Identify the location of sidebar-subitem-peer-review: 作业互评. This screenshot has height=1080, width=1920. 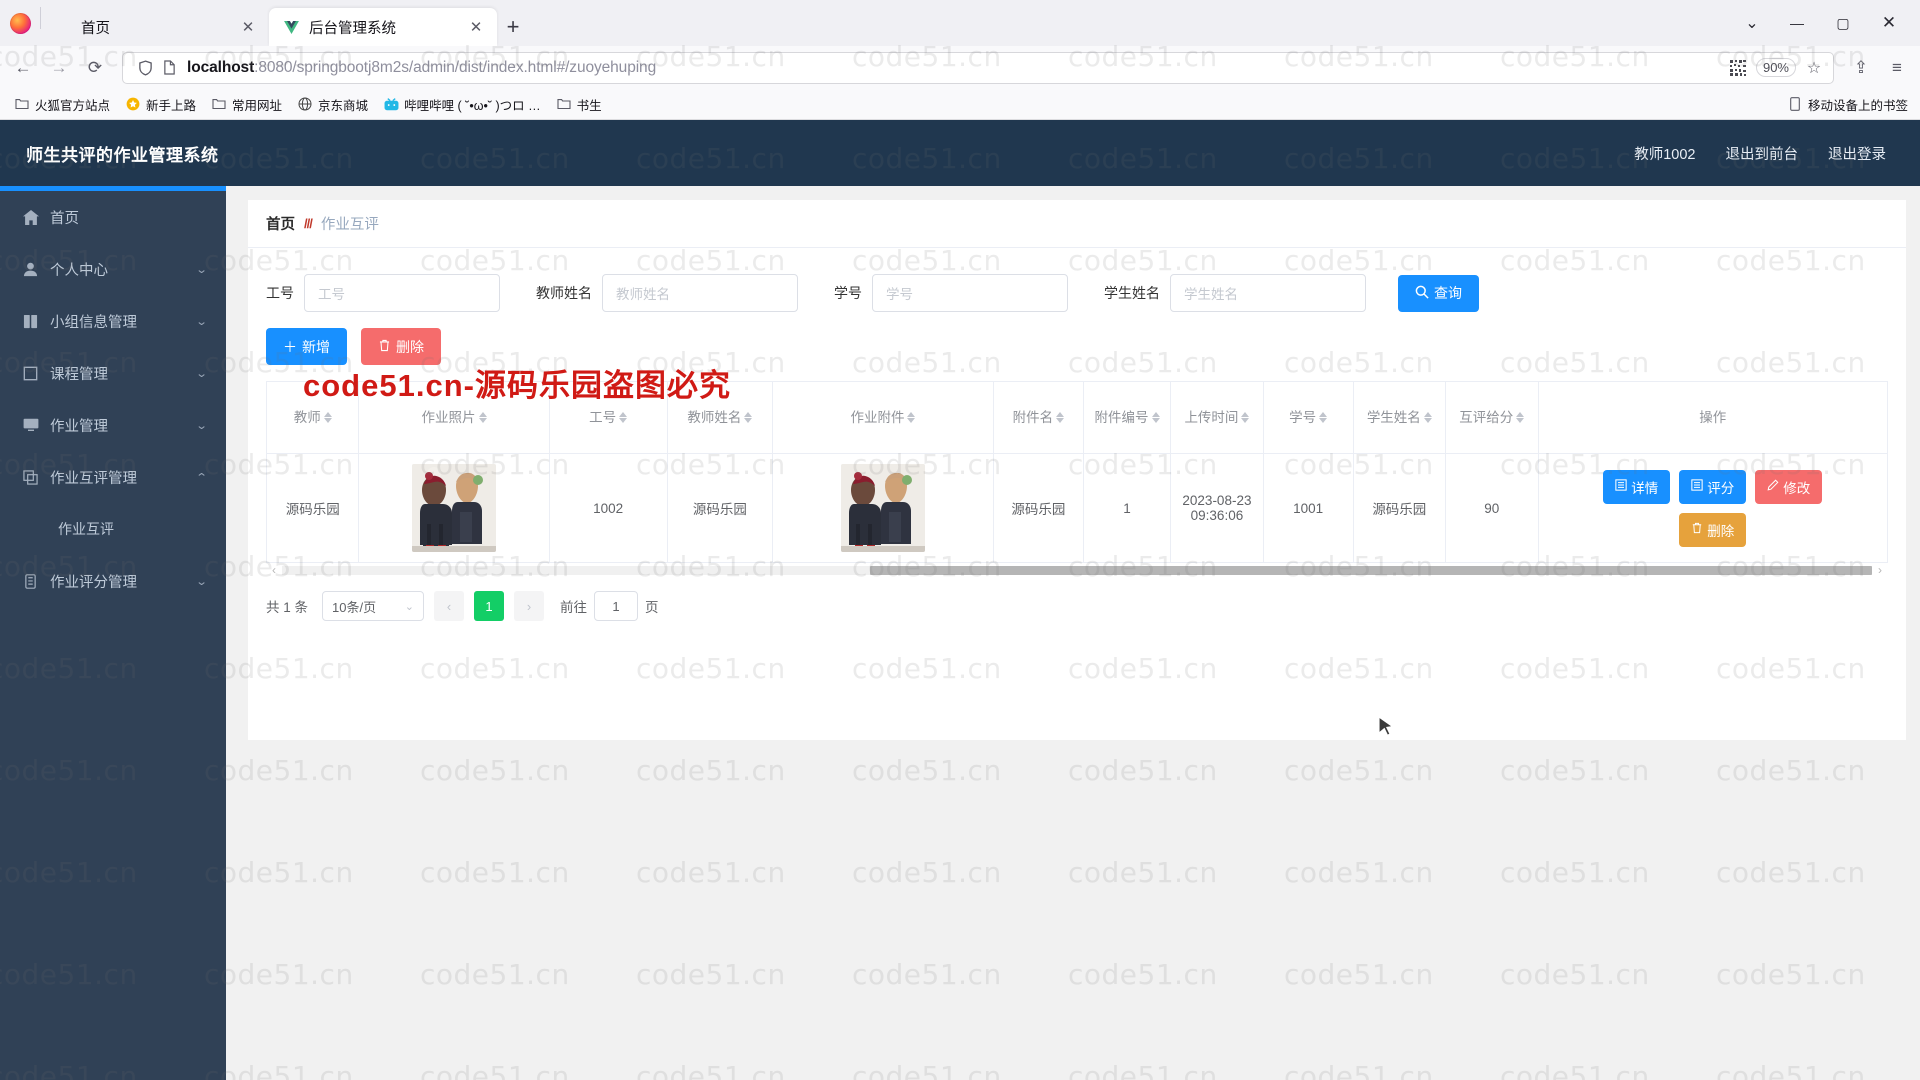
(113, 529).